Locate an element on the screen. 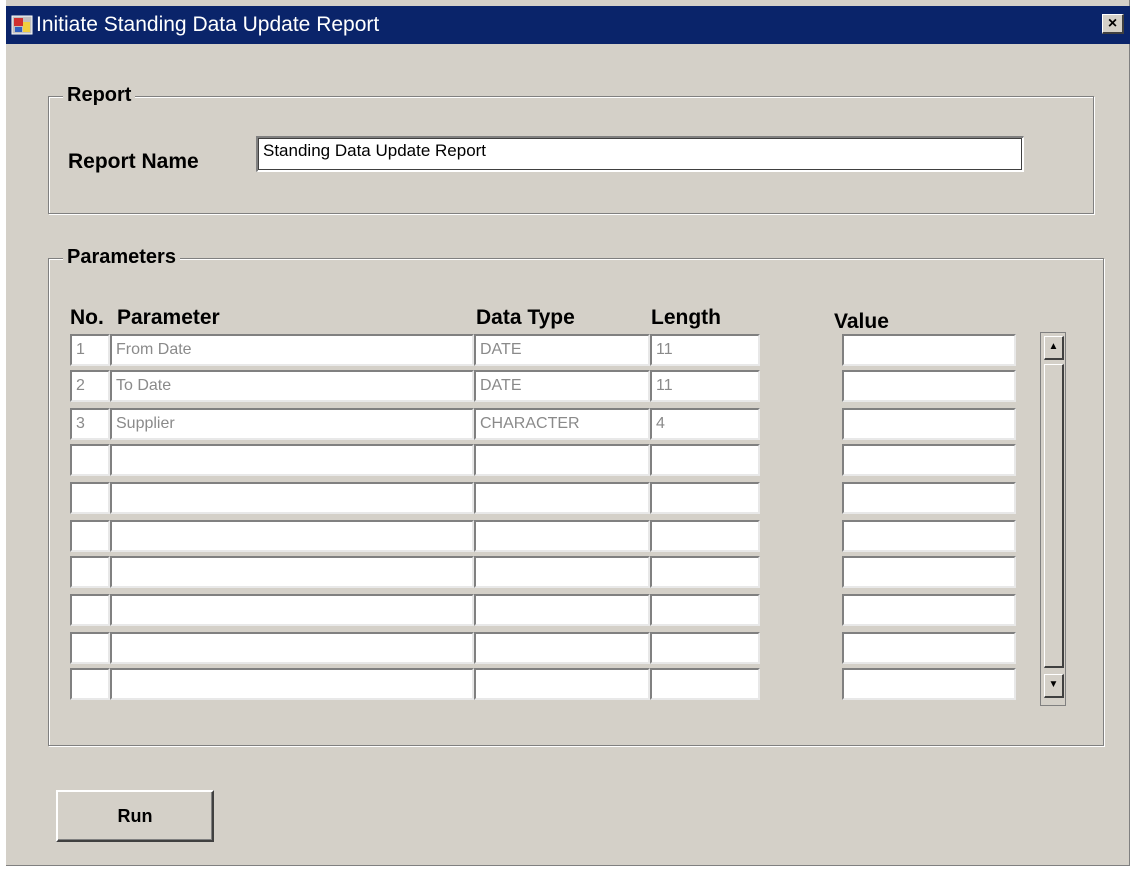 The image size is (1132, 872). row-length-cell: 4 is located at coordinates (705, 424).